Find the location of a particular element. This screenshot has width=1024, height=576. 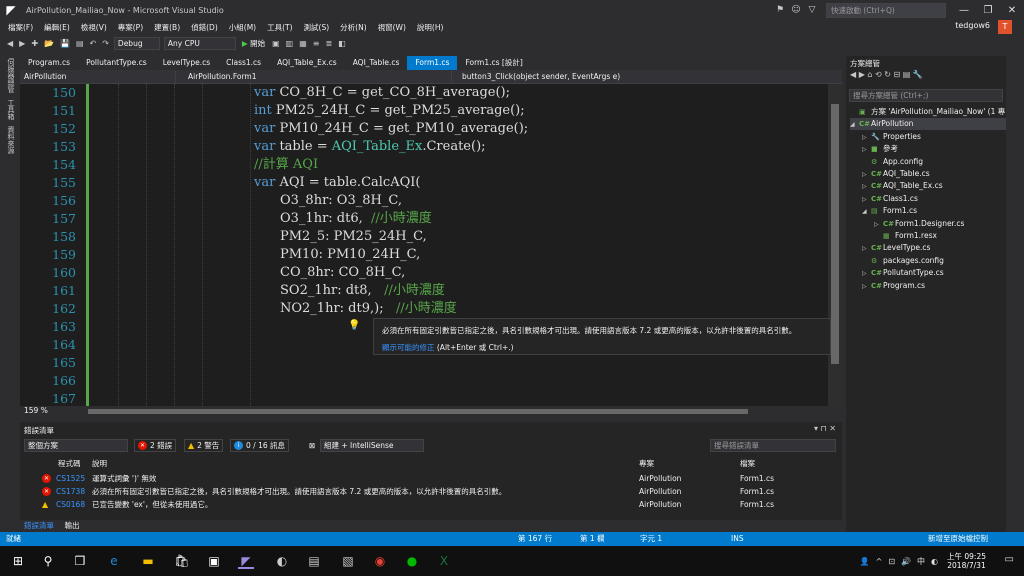

project-select: AirPollution is located at coordinates (98, 76).